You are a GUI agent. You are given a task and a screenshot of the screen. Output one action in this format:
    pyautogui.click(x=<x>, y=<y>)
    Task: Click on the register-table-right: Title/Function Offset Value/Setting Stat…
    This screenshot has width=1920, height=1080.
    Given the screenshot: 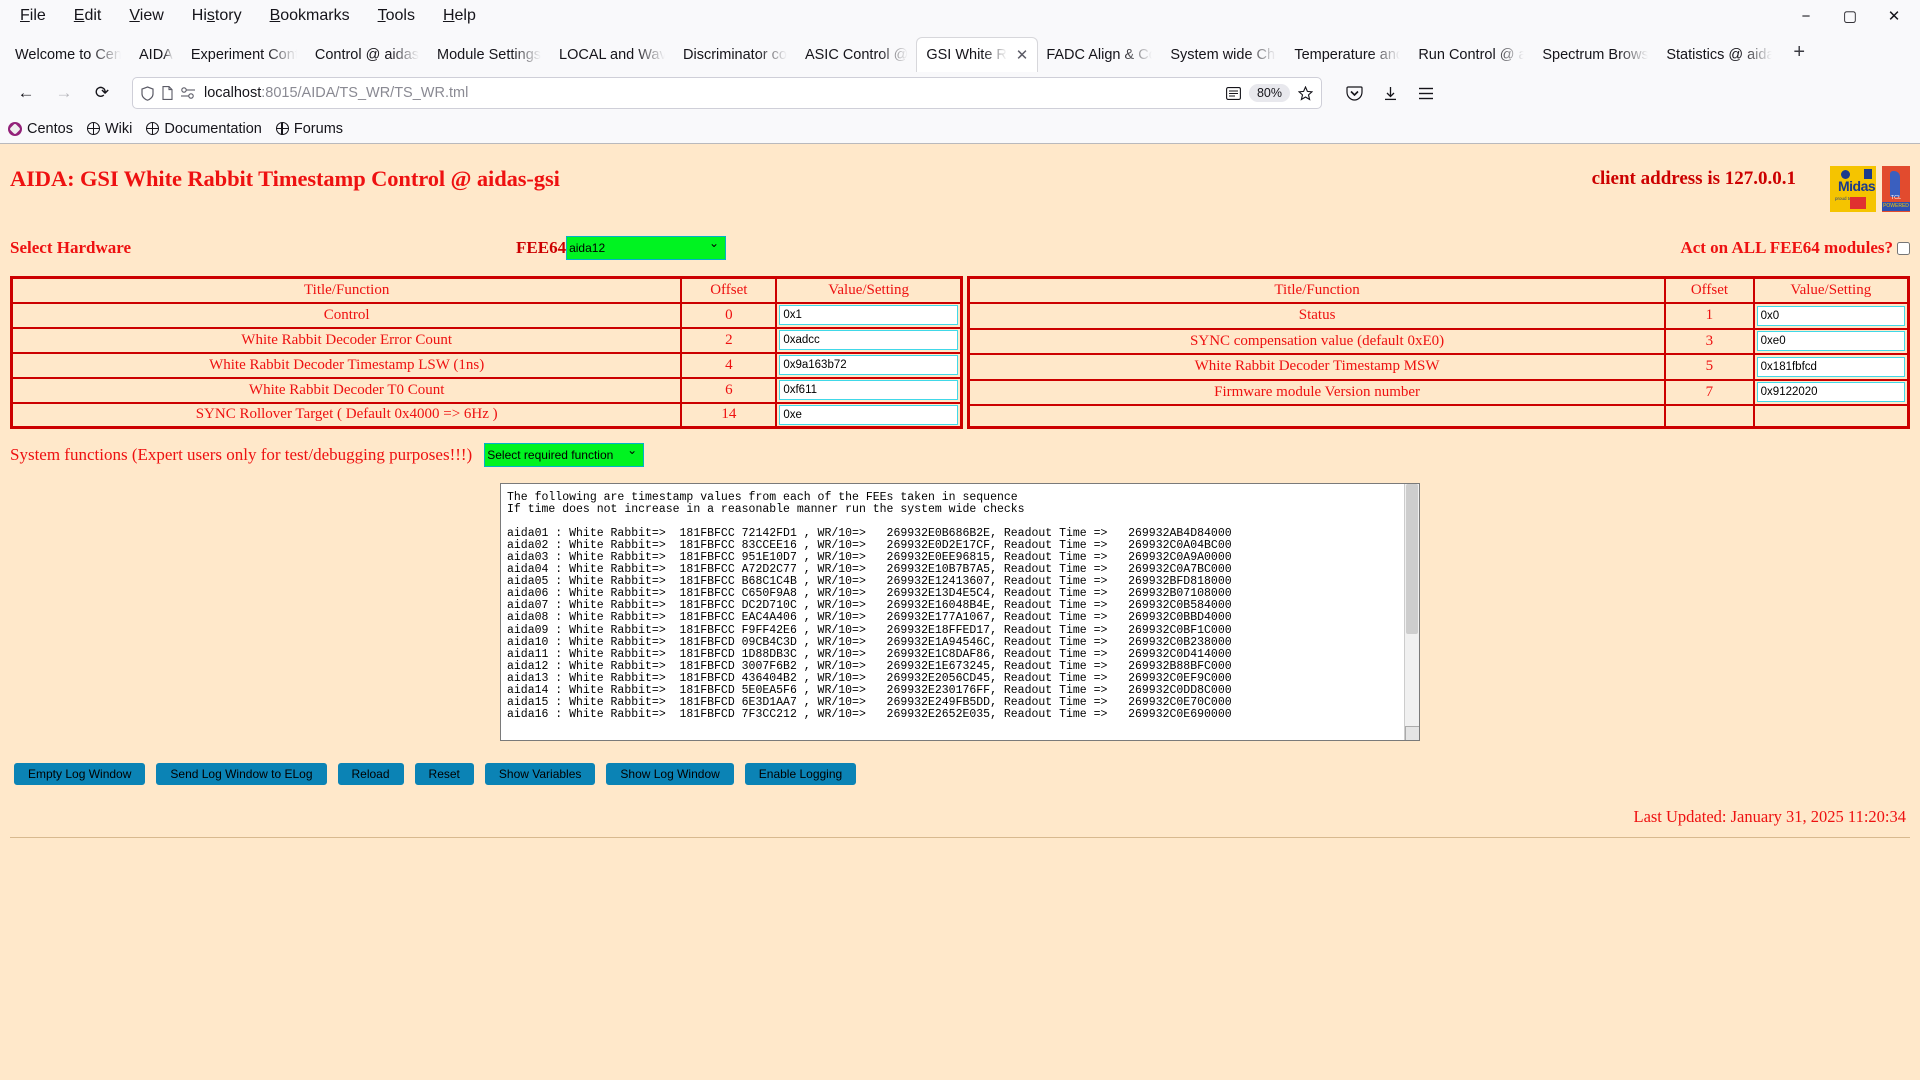 What is the action you would take?
    pyautogui.click(x=1438, y=352)
    